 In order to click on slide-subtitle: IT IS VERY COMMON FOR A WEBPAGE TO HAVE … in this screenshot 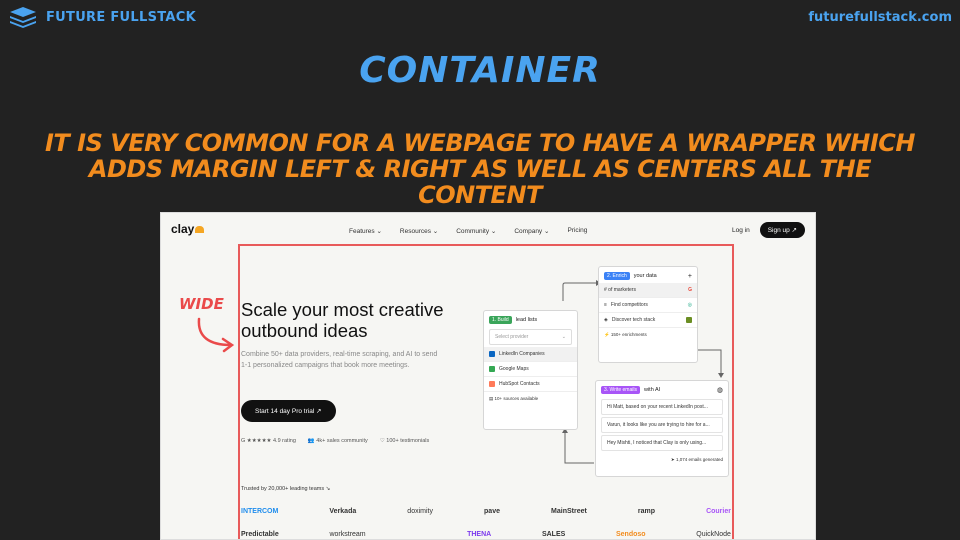, I will do `click(480, 169)`.